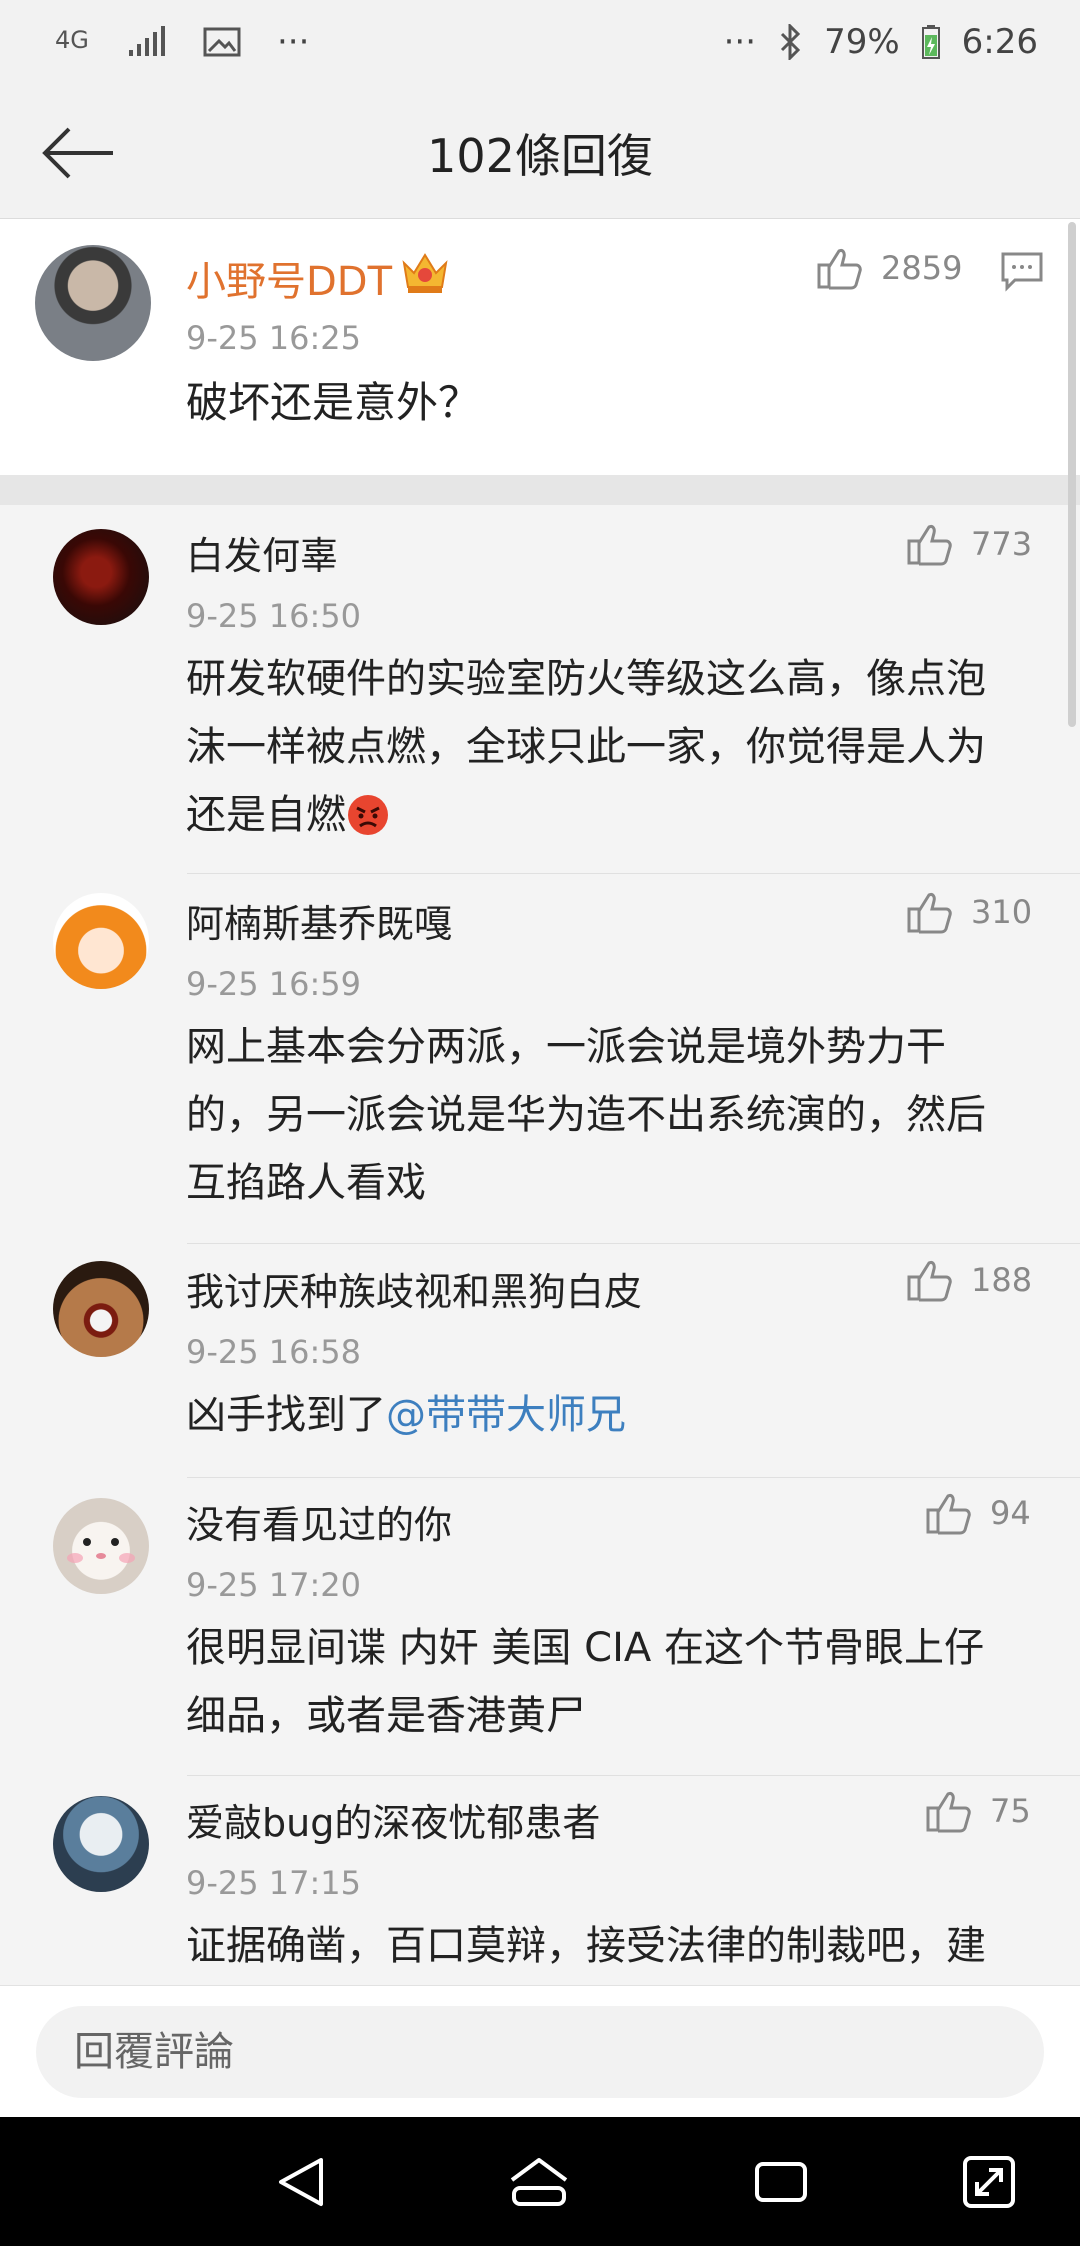 This screenshot has height=2246, width=1080. What do you see at coordinates (740, 42) in the screenshot?
I see `status-dots-right: ···` at bounding box center [740, 42].